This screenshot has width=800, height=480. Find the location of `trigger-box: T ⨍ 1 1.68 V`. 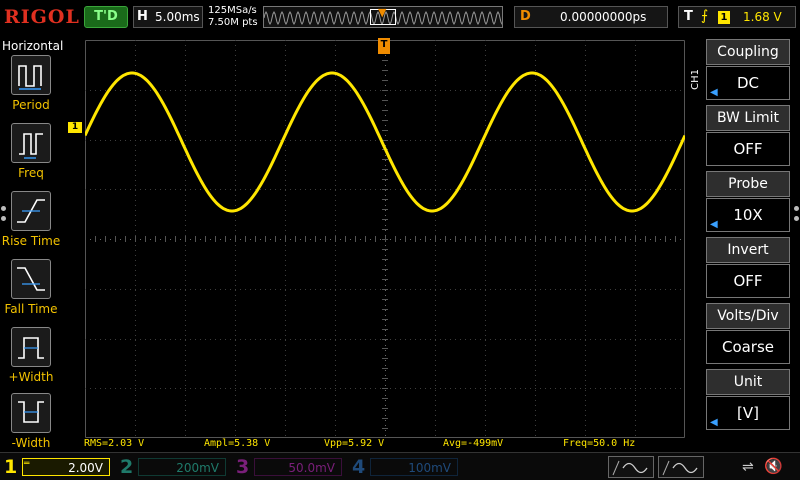

trigger-box: T ⨍ 1 1.68 V is located at coordinates (737, 17).